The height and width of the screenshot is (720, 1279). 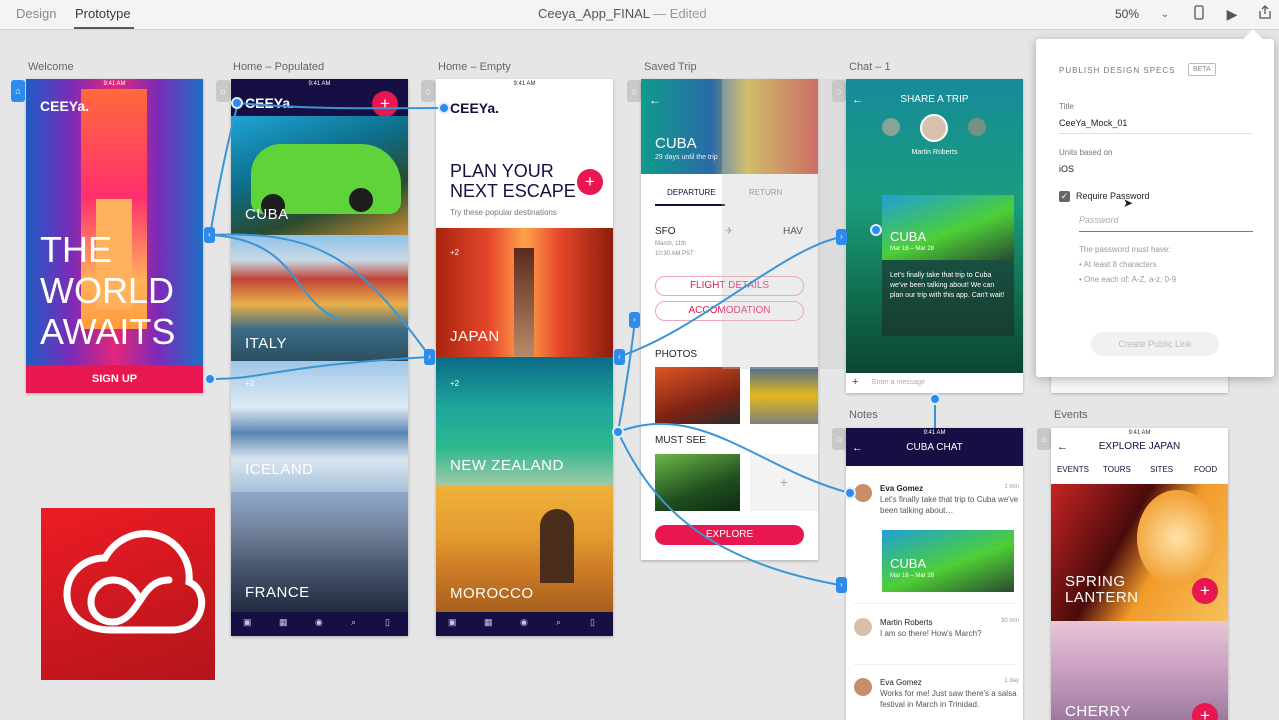 What do you see at coordinates (1155, 133) in the screenshot?
I see `divider` at bounding box center [1155, 133].